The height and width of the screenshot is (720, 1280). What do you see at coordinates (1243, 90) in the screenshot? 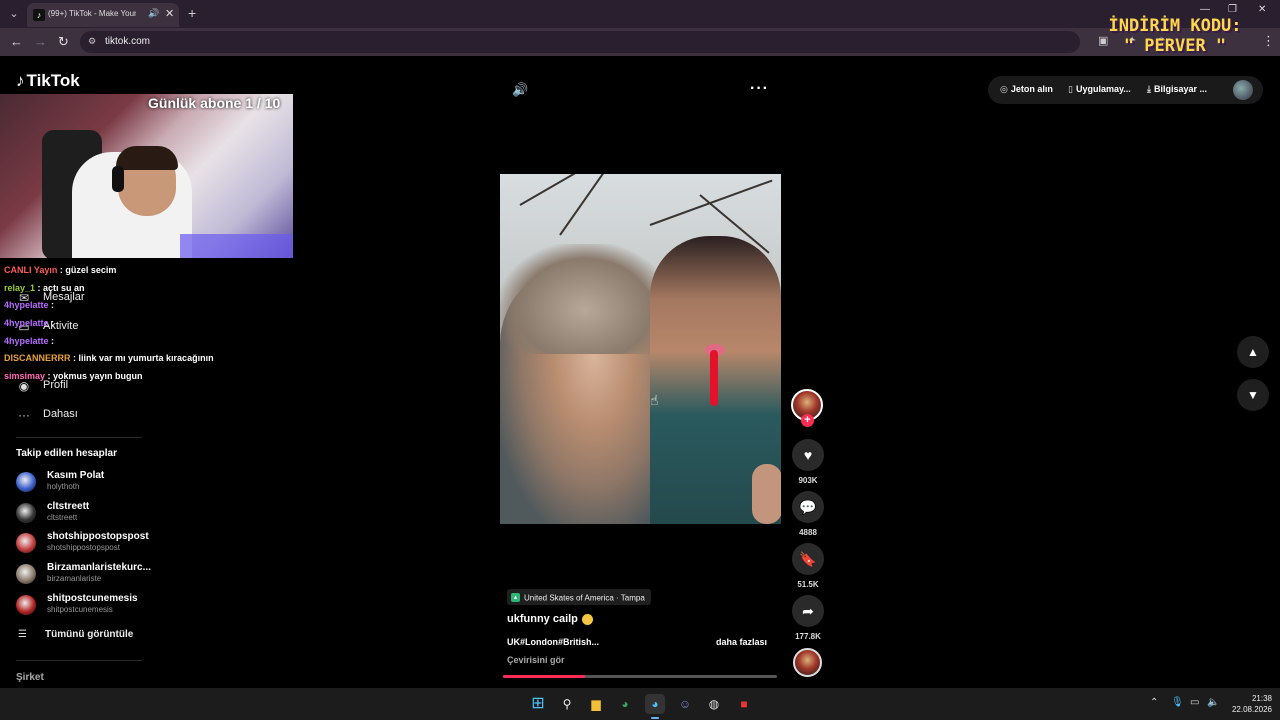
I see `user-avatar` at bounding box center [1243, 90].